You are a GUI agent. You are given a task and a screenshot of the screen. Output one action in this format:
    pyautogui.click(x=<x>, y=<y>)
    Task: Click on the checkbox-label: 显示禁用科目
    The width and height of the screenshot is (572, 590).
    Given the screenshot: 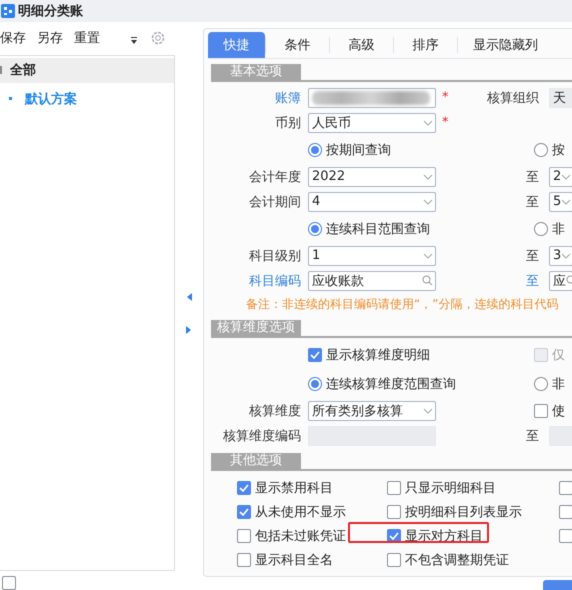 What is the action you would take?
    pyautogui.click(x=294, y=488)
    